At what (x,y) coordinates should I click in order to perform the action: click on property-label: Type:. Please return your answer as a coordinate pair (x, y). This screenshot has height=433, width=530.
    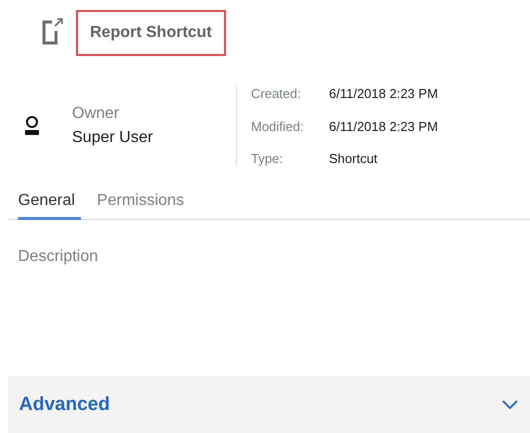
    Looking at the image, I should click on (267, 158).